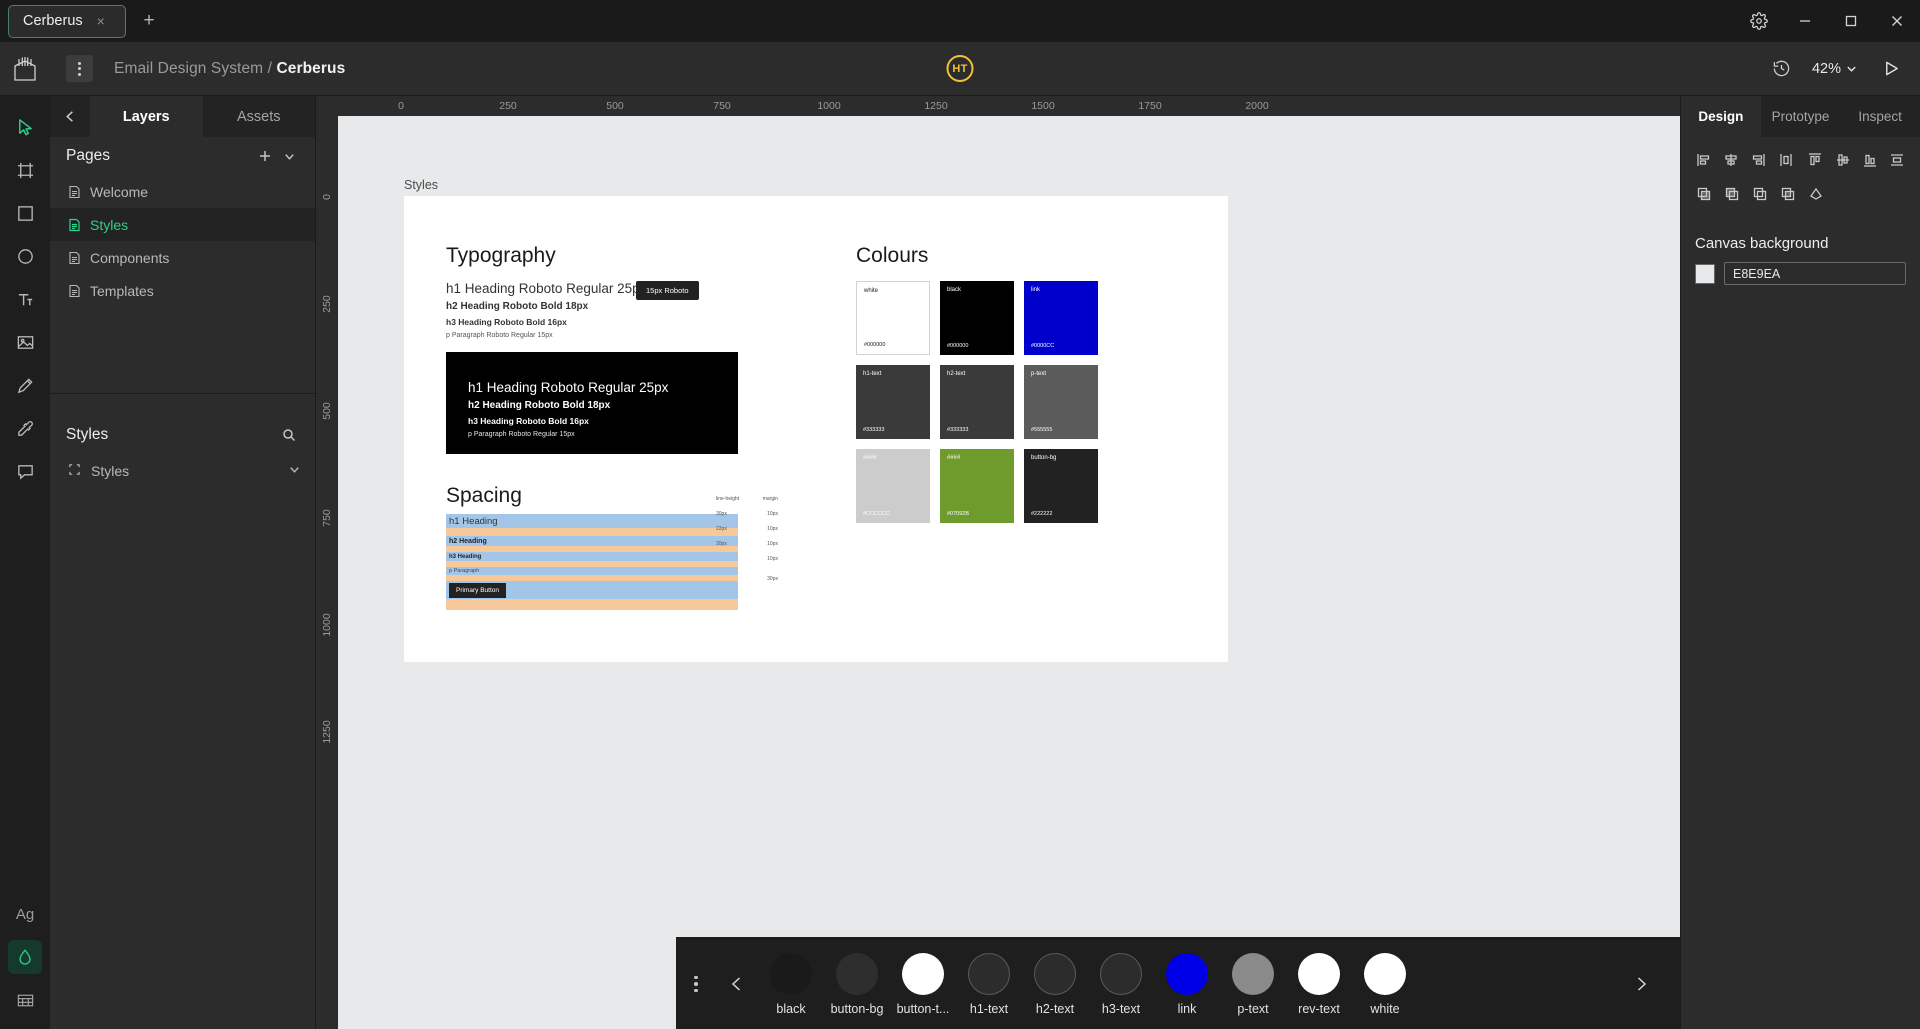  What do you see at coordinates (182, 191) in the screenshot?
I see `sidebar-item-welcome: Welcome` at bounding box center [182, 191].